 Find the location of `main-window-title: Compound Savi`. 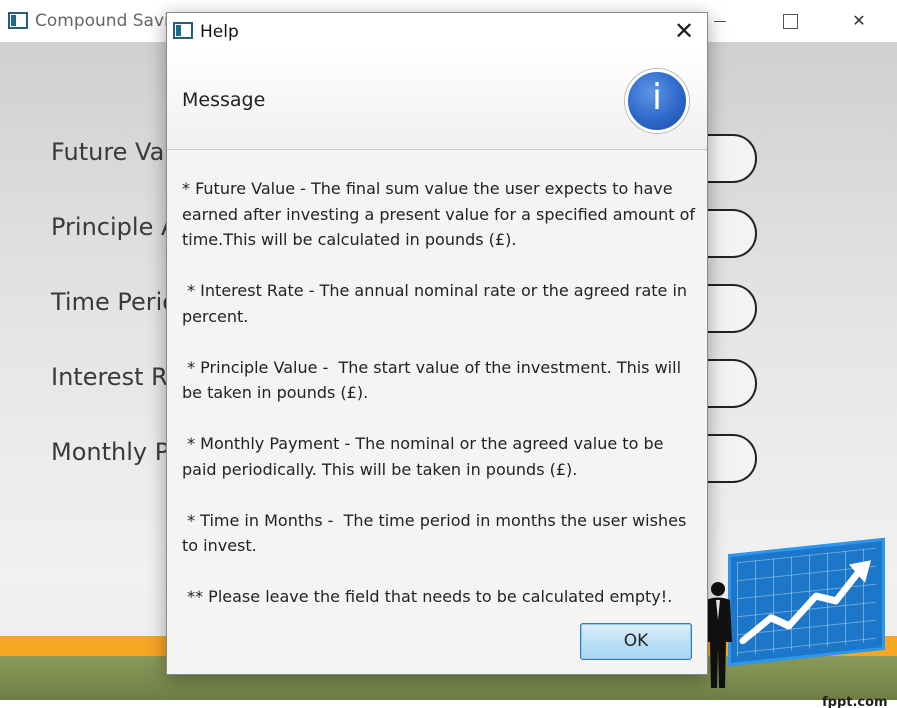

main-window-title: Compound Savi is located at coordinates (102, 21).